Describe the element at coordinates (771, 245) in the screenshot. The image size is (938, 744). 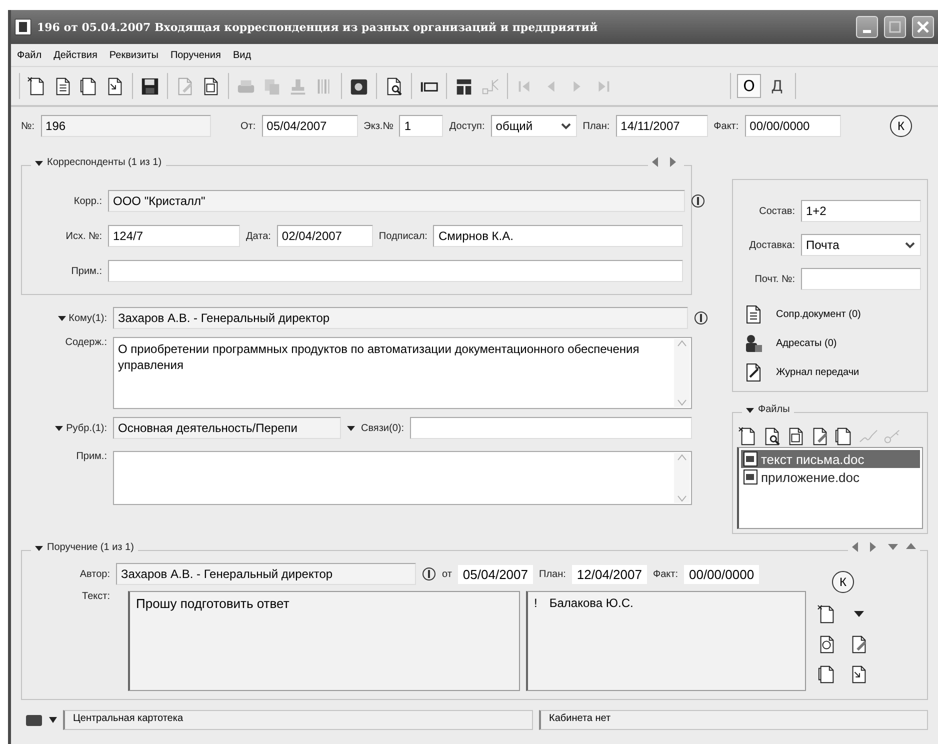
I see `field-label: Доставка:` at that location.